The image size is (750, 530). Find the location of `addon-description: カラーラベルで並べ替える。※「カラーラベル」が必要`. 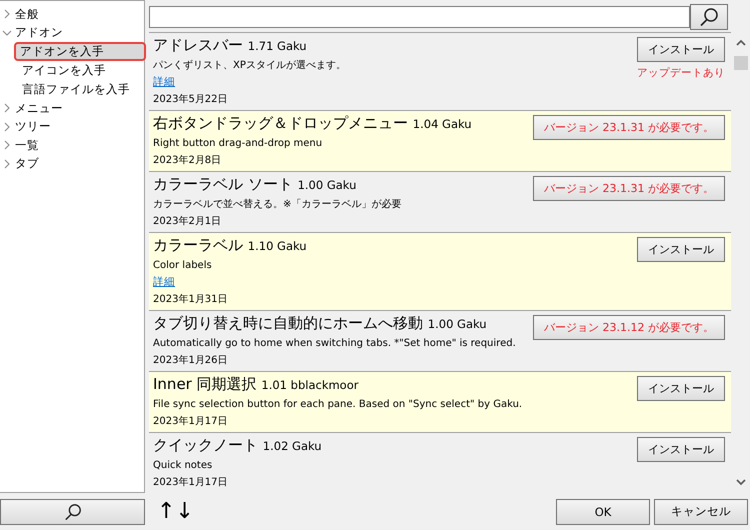

addon-description: カラーラベルで並べ替える。※「カラーラベル」が必要 is located at coordinates (277, 205).